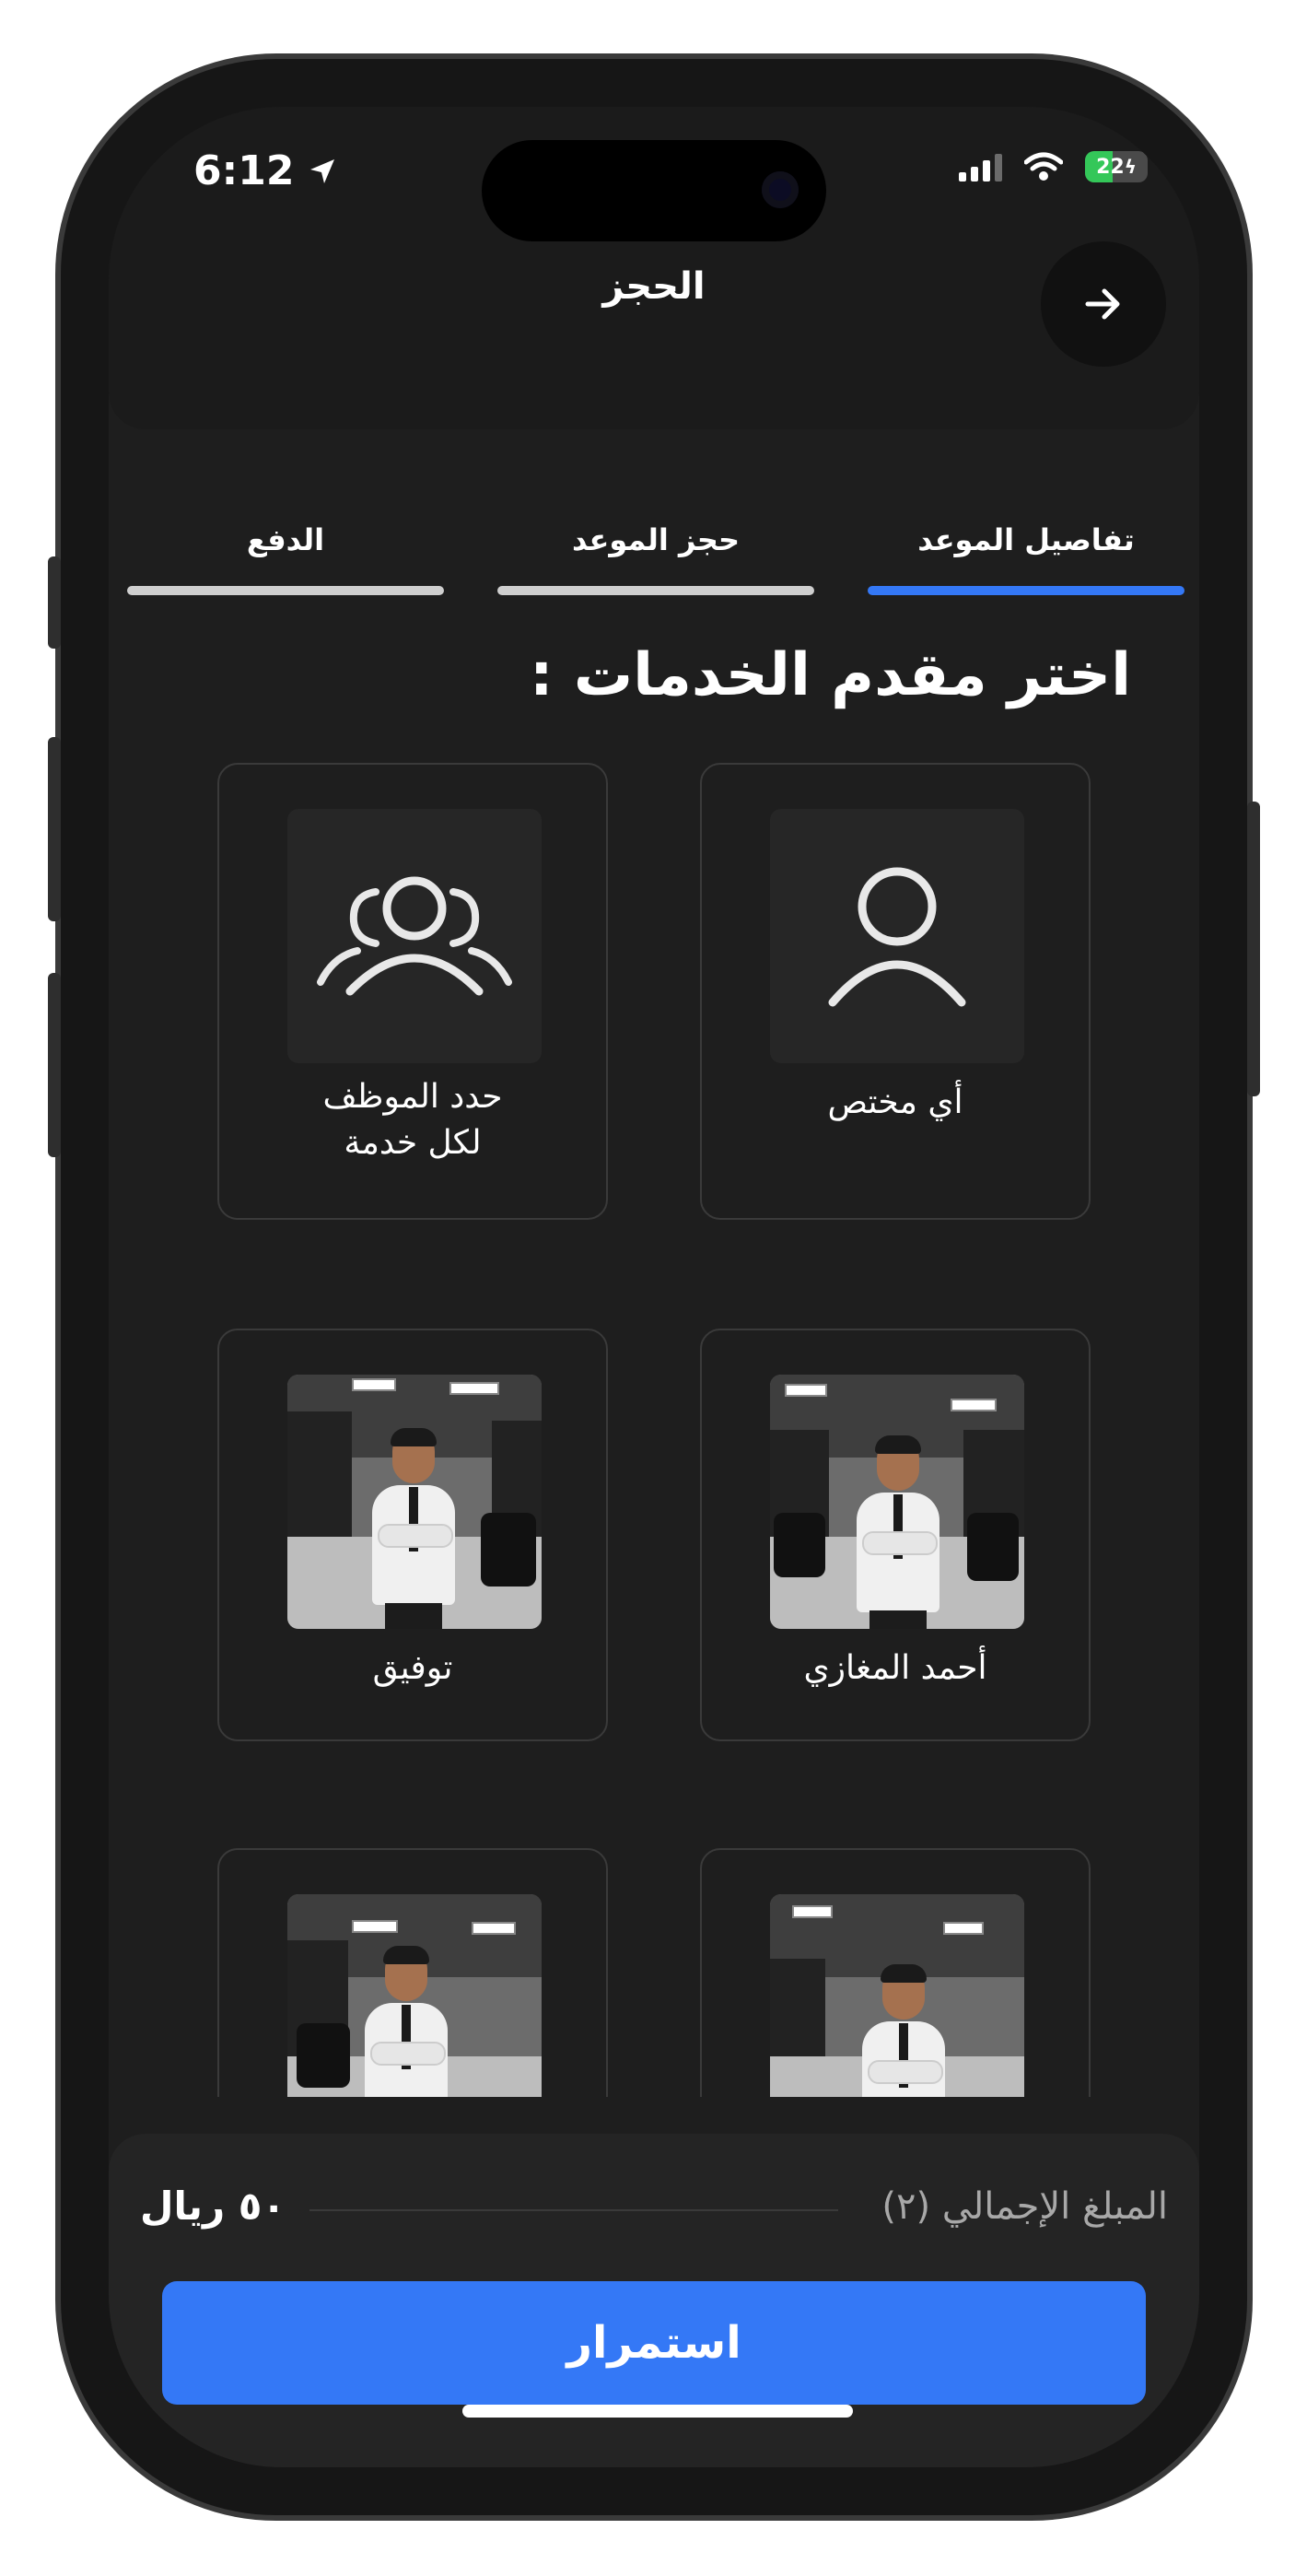 The height and width of the screenshot is (2576, 1307). I want to click on user-icon, so click(897, 937).